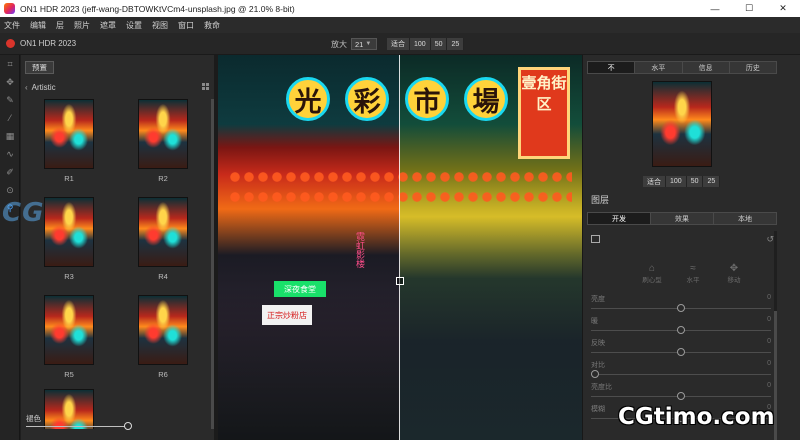  I want to click on add-layer-icon, so click(595, 239).